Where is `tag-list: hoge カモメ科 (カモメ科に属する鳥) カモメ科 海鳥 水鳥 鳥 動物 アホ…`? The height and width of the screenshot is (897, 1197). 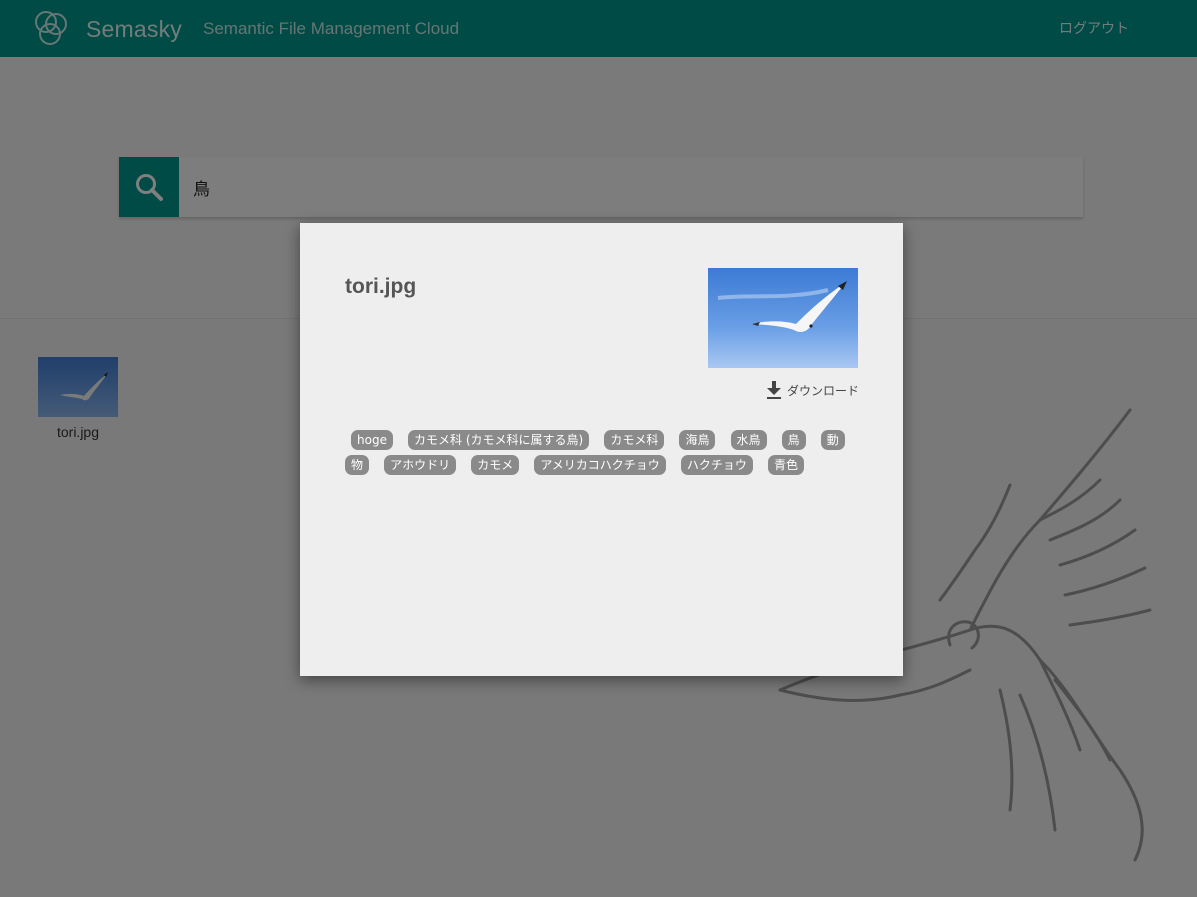 tag-list: hoge カモメ科 (カモメ科に属する鳥) カモメ科 海鳥 水鳥 鳥 動物 アホ… is located at coordinates (598, 453).